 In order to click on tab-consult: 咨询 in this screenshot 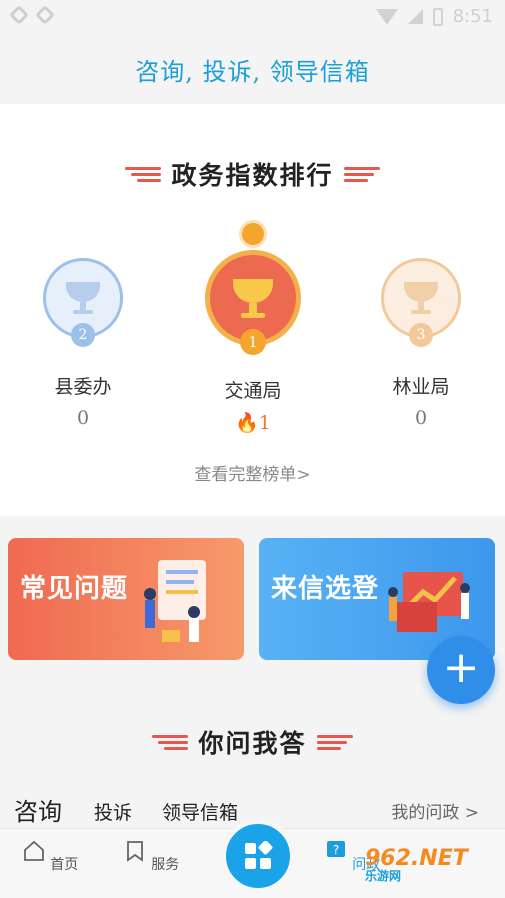, I will do `click(38, 809)`.